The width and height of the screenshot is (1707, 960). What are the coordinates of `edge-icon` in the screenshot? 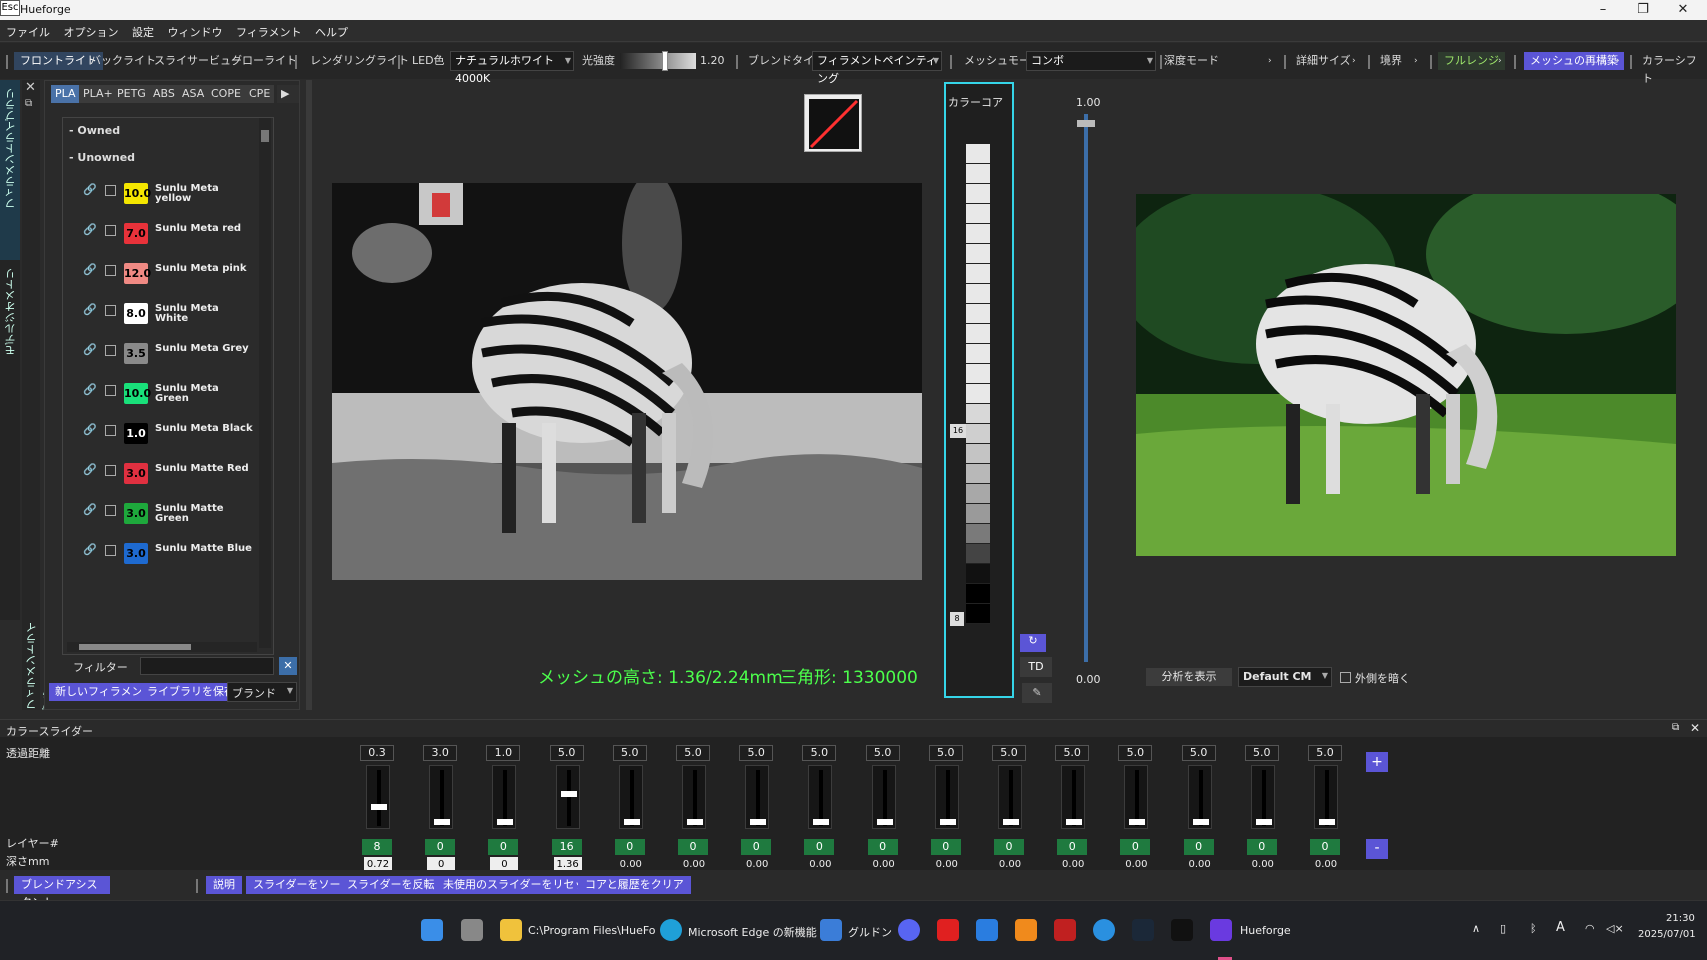 It's located at (671, 930).